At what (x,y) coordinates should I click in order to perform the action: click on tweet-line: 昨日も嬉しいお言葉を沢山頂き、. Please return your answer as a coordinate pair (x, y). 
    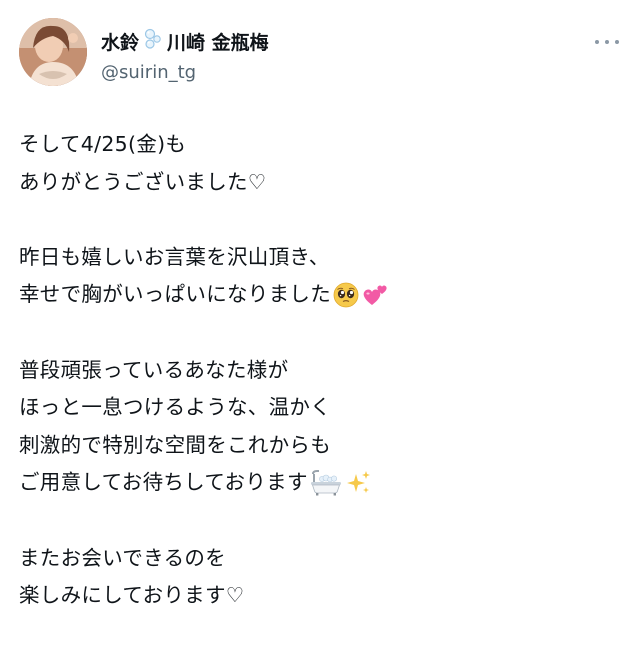
    Looking at the image, I should click on (319, 258).